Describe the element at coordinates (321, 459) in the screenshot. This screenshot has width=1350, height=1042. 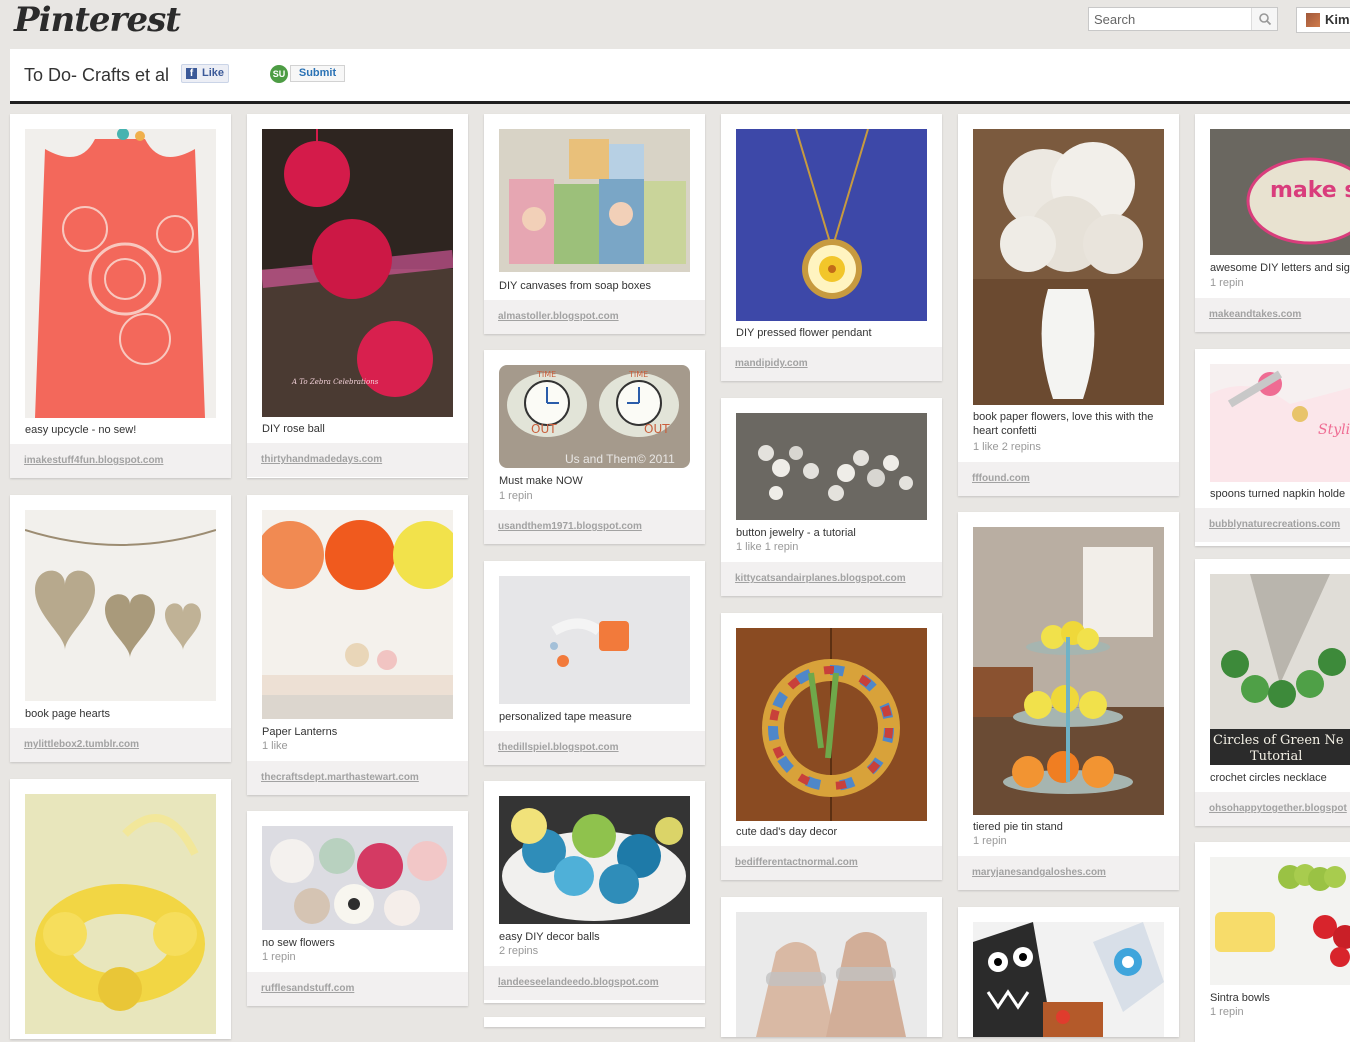
I see `pin-source-link: thirtyhandmadedays.com` at that location.